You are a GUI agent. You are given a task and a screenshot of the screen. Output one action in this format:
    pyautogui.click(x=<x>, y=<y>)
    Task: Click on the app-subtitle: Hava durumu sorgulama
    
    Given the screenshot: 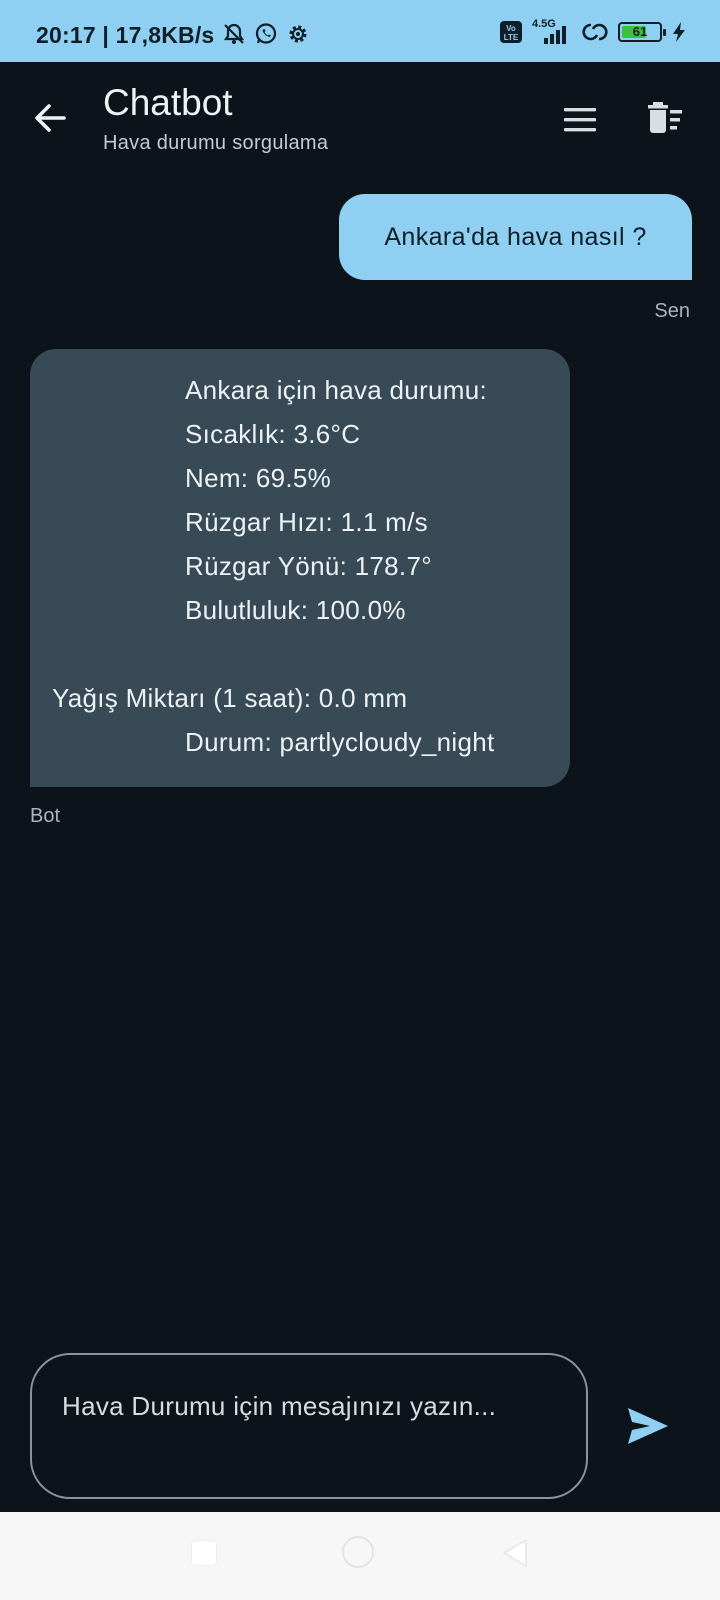 What is the action you would take?
    pyautogui.click(x=216, y=143)
    